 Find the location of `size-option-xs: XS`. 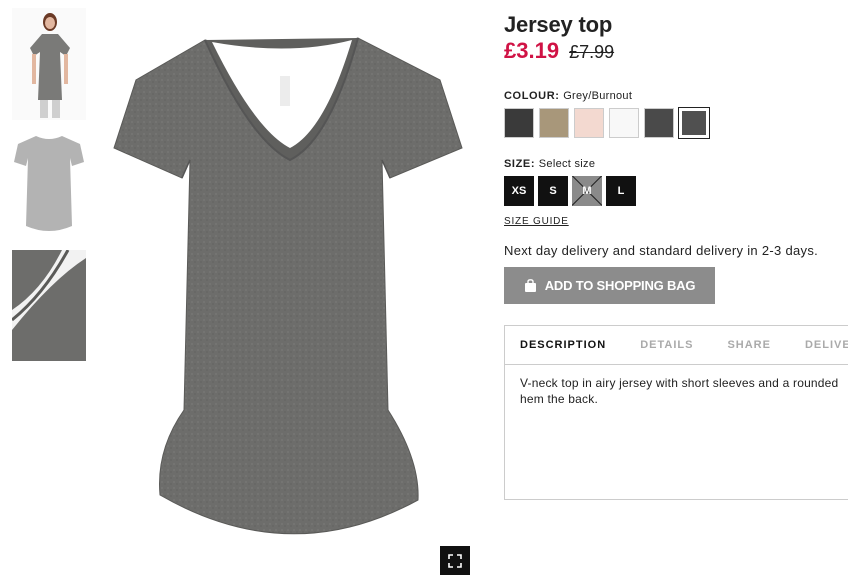

size-option-xs: XS is located at coordinates (519, 191).